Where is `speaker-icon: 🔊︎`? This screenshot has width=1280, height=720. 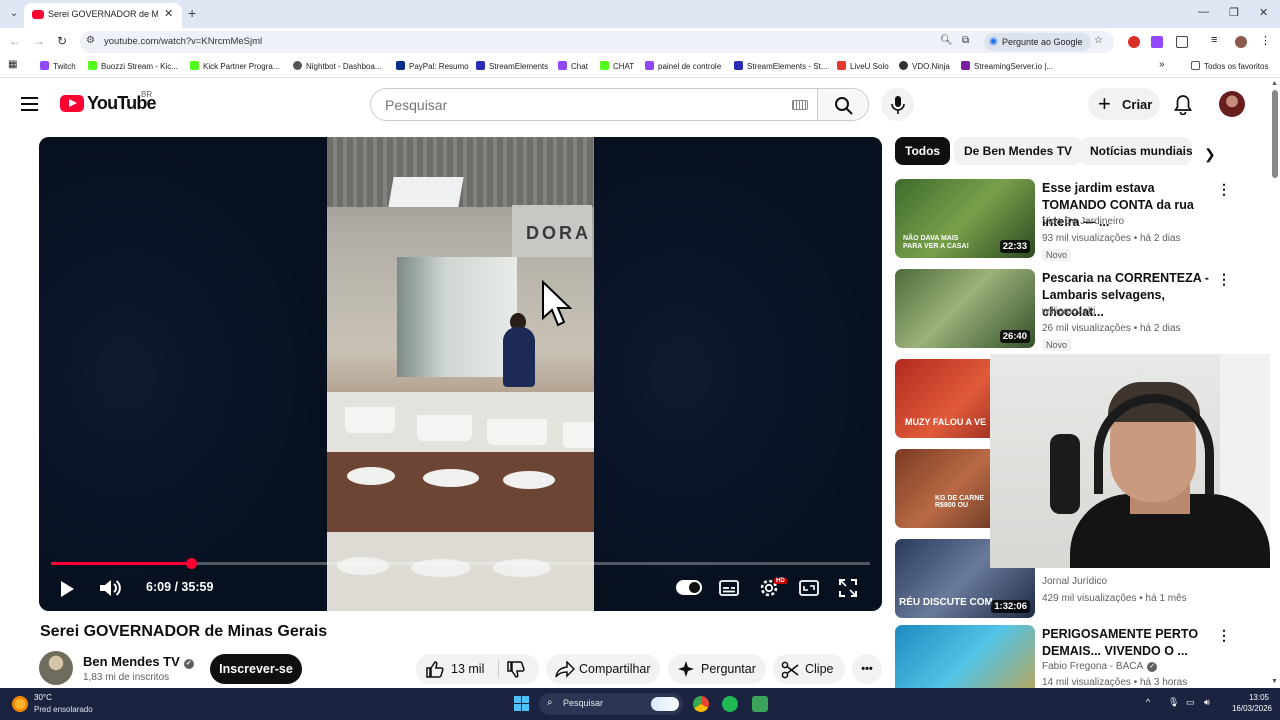
speaker-icon: 🔊︎ is located at coordinates (1207, 702).